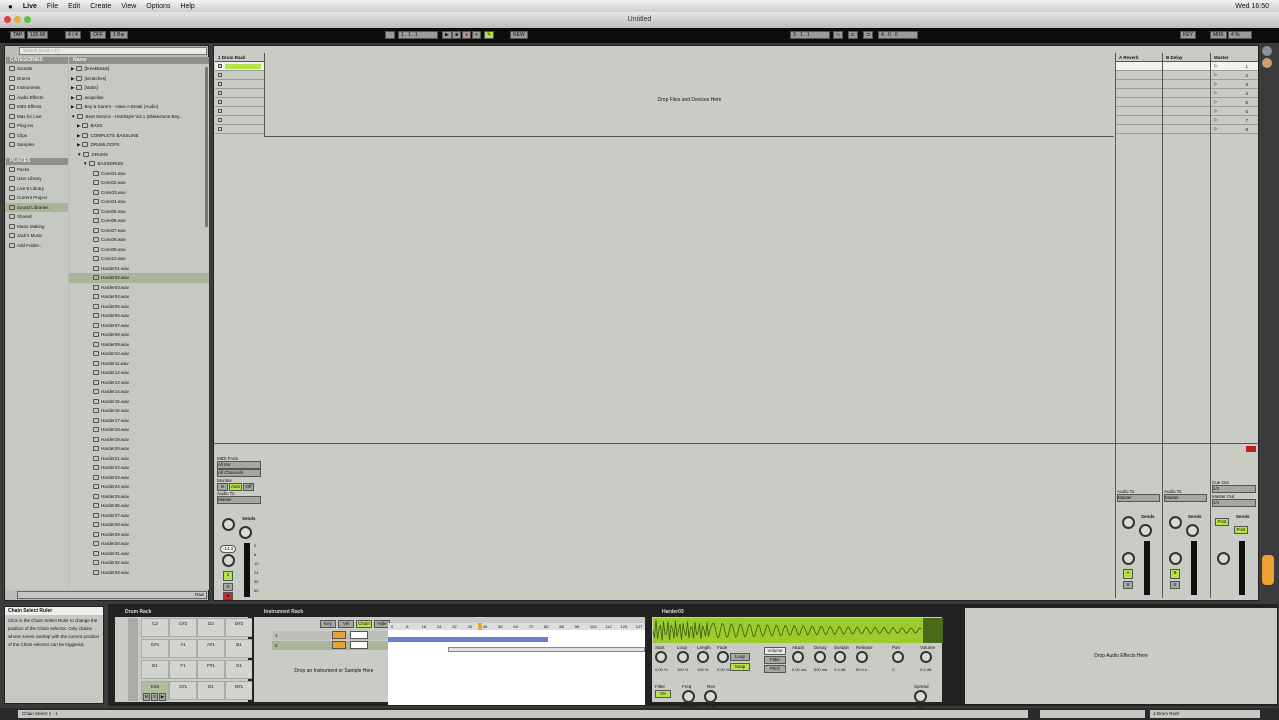 The width and height of the screenshot is (1279, 720). I want to click on file-item: Harder11.wav, so click(139, 364).